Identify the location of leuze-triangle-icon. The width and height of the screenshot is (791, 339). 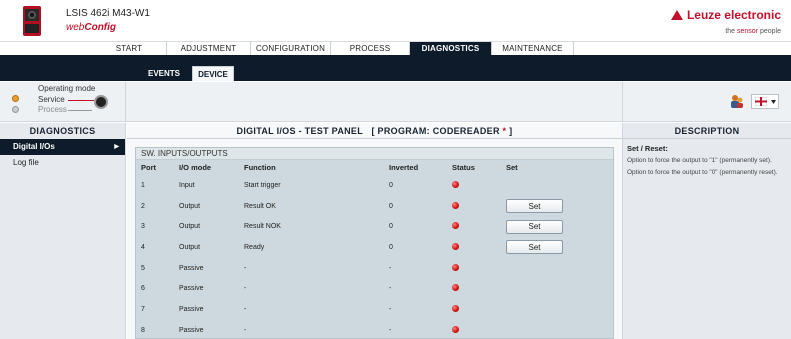
(676, 15).